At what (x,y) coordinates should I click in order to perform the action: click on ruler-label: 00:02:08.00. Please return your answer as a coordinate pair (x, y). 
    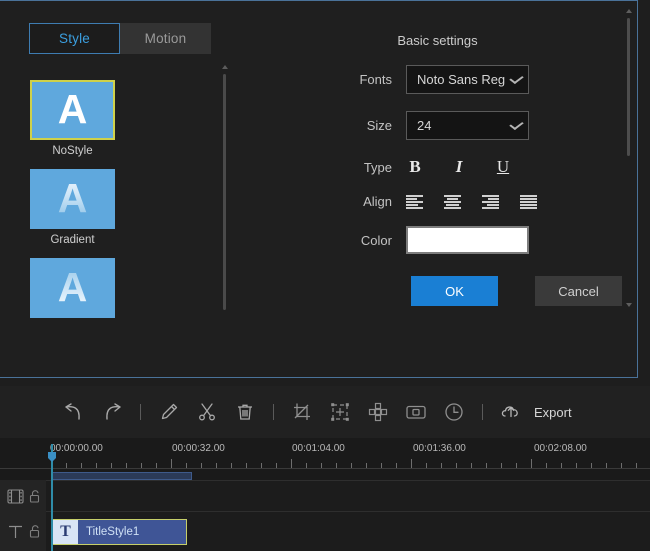
    Looking at the image, I should click on (560, 448).